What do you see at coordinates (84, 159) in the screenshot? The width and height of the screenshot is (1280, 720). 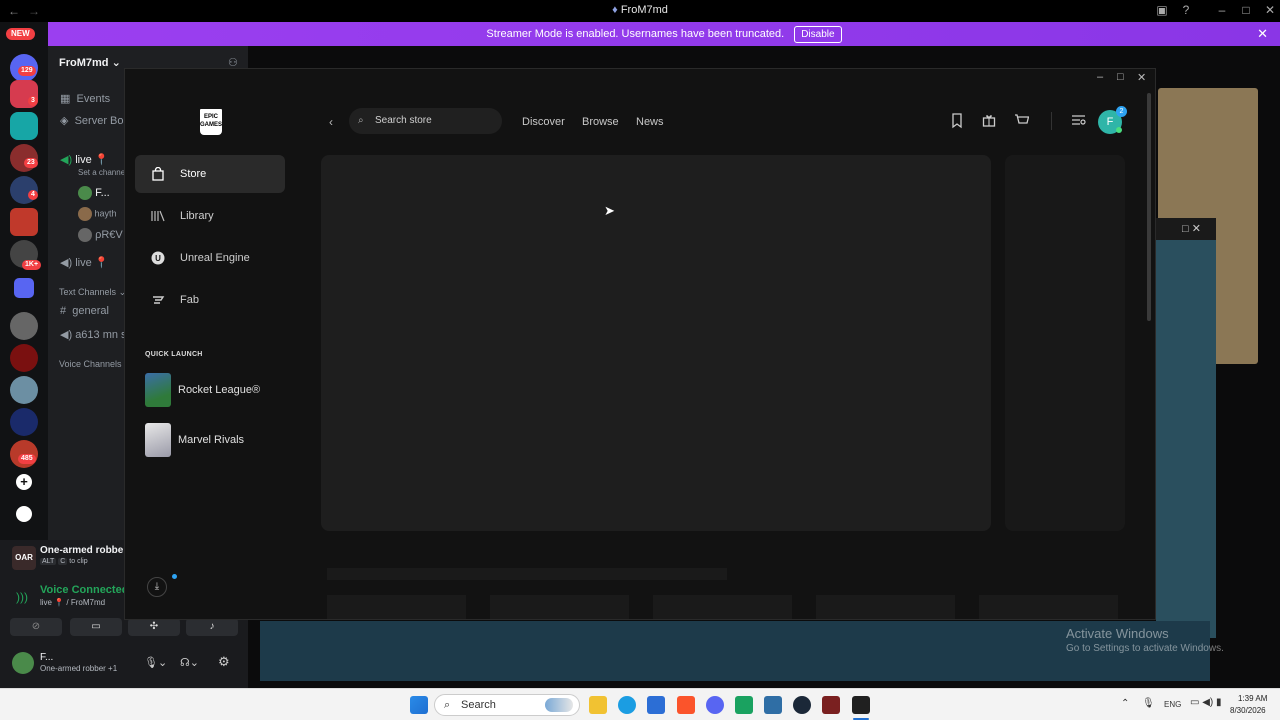 I see `voice-channel-live: ◀) live 📍` at bounding box center [84, 159].